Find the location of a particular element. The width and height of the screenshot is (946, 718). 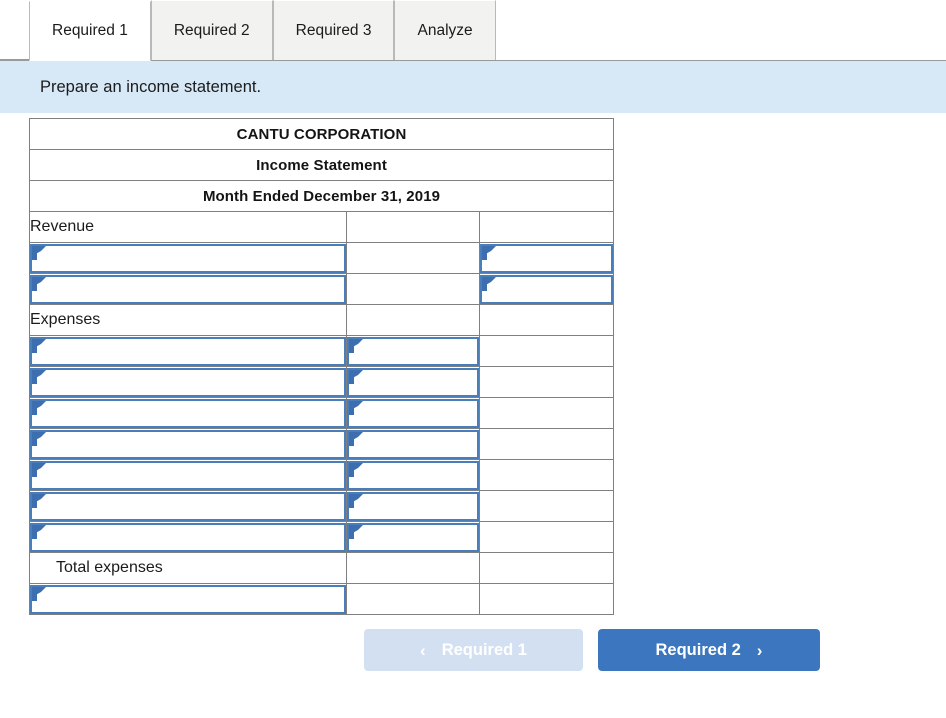

expense-row-6-amount-input is located at coordinates (413, 506).